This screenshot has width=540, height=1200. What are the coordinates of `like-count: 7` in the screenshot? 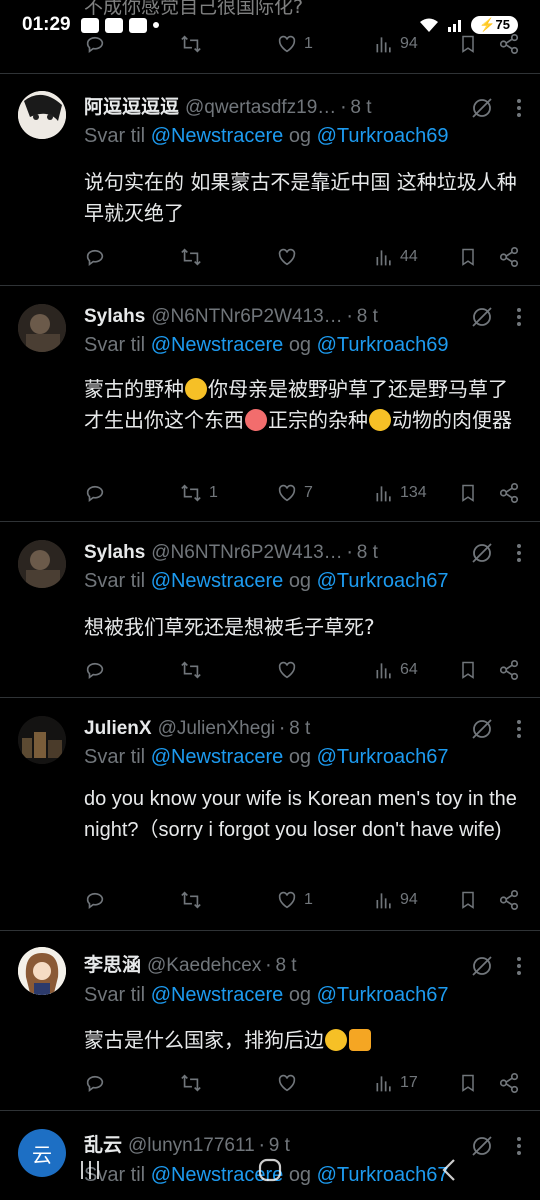 It's located at (308, 492).